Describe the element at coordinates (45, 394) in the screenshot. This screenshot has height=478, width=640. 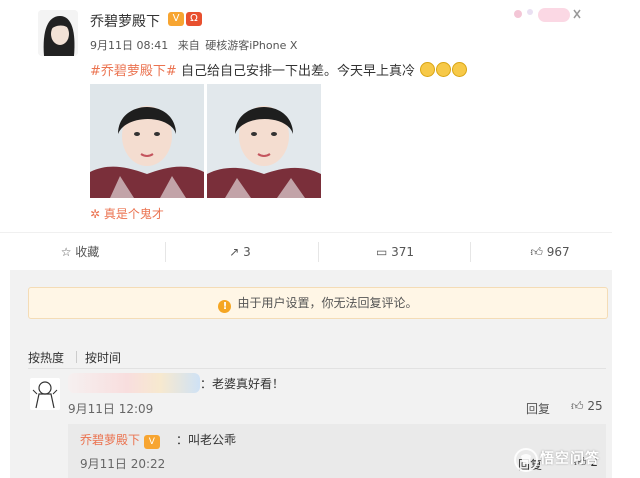
I see `commenter-avatar` at that location.